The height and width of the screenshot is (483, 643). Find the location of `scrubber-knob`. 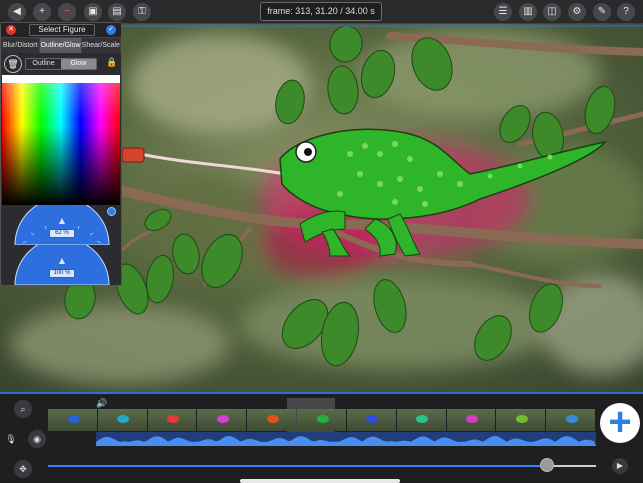

scrubber-knob is located at coordinates (546, 465).